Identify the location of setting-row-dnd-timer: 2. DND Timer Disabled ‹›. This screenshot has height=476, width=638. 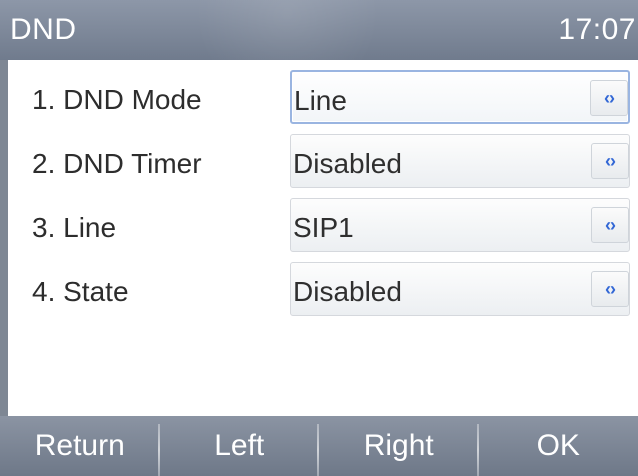
(323, 164).